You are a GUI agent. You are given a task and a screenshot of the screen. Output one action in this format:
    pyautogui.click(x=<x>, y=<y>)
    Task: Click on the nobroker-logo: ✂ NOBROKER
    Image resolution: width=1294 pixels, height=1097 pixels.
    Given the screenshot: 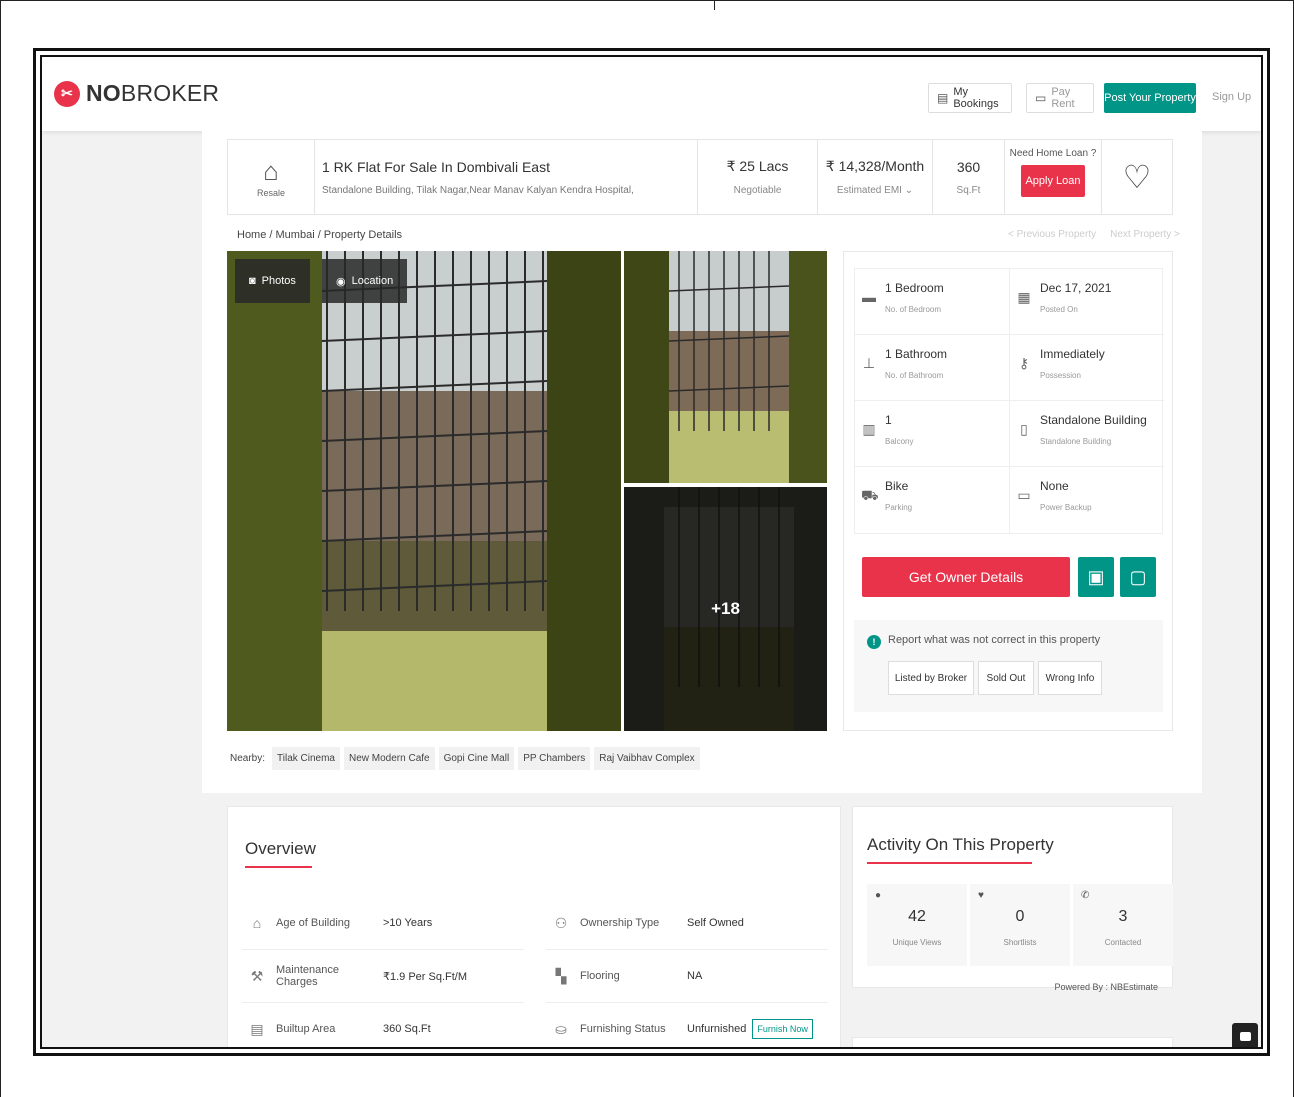 What is the action you would take?
    pyautogui.click(x=136, y=93)
    